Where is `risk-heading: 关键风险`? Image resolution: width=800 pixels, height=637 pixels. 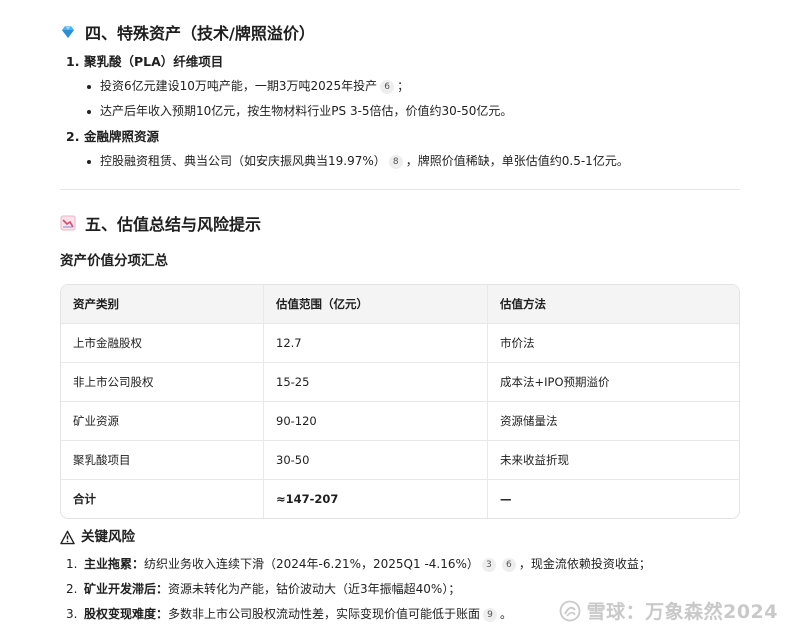
risk-heading: 关键风险 is located at coordinates (97, 537).